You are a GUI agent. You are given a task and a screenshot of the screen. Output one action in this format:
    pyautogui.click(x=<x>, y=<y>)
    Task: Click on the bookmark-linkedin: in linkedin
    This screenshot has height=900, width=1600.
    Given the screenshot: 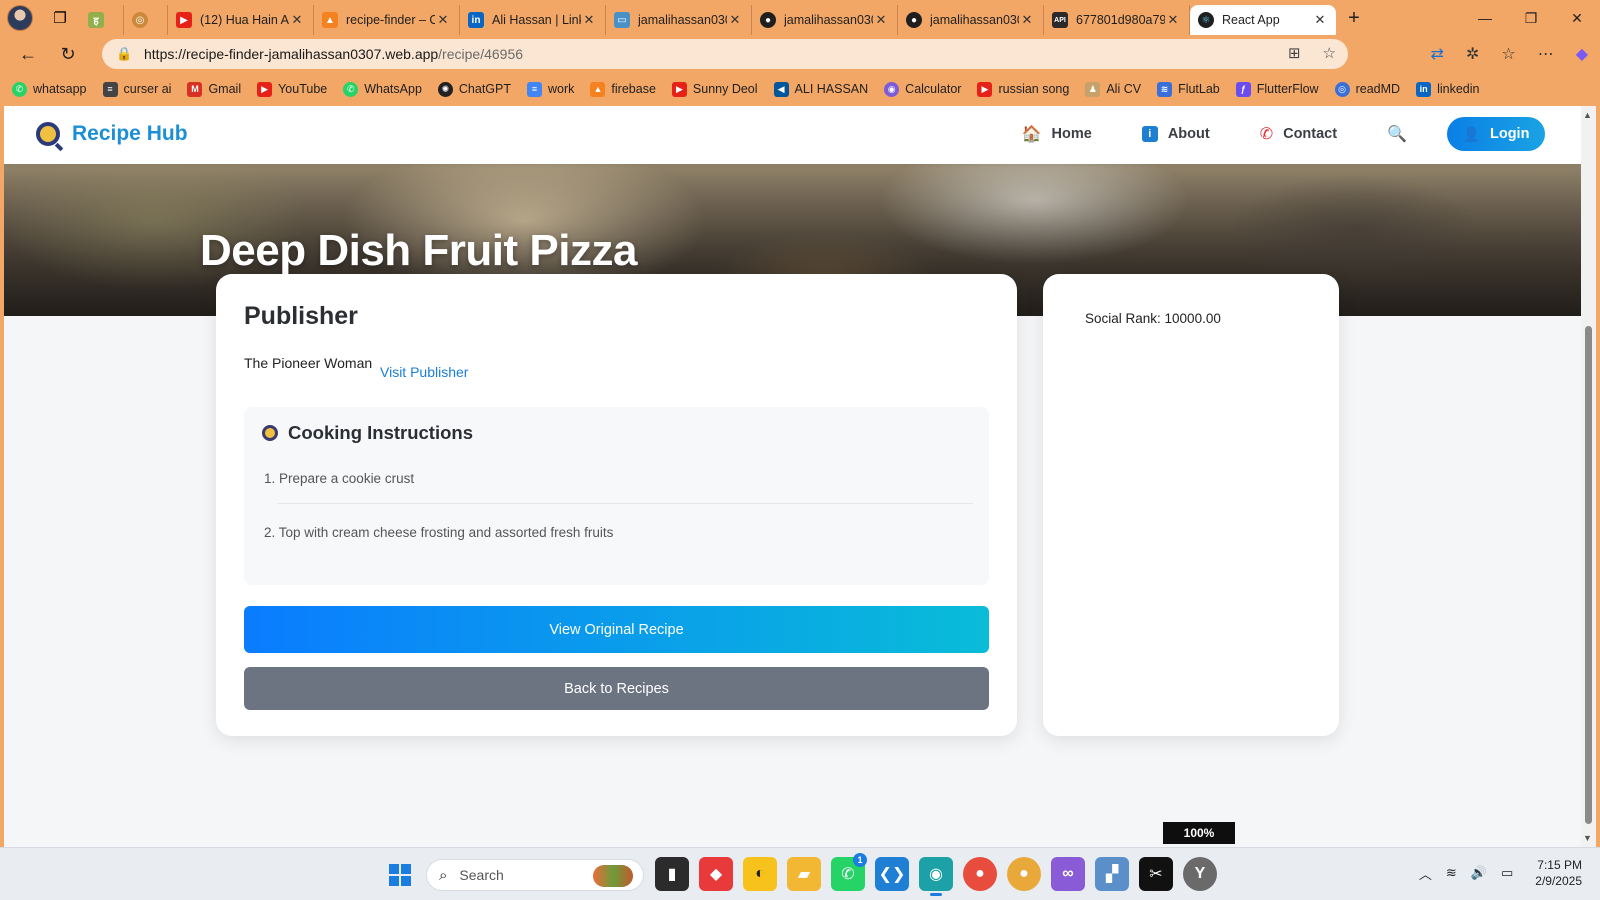 What is the action you would take?
    pyautogui.click(x=1447, y=89)
    